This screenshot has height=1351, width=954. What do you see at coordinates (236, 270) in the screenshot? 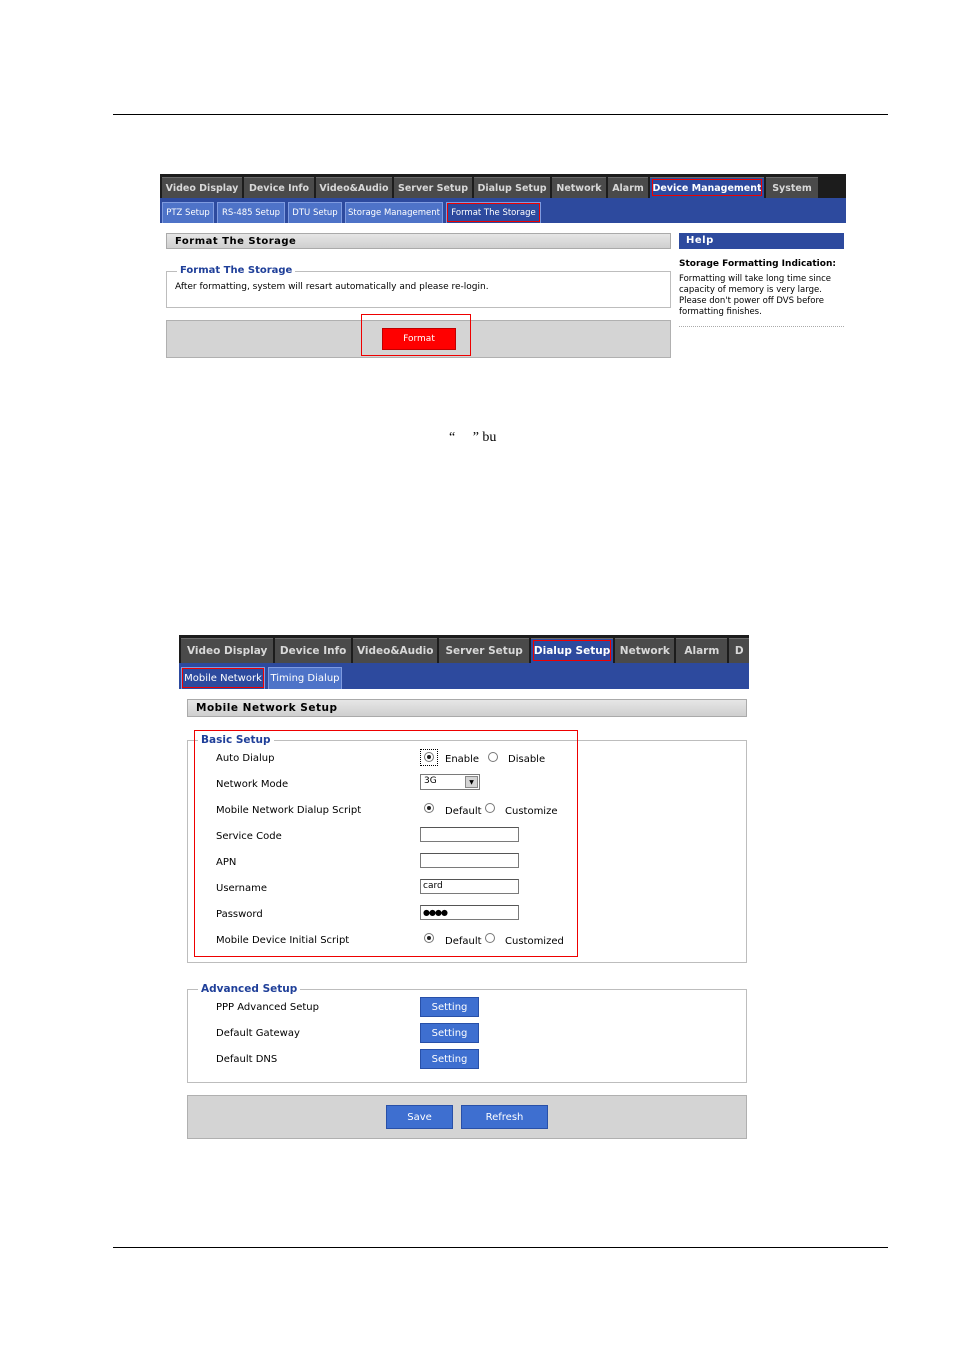
I see `fieldset-legend: Format The Storage` at bounding box center [236, 270].